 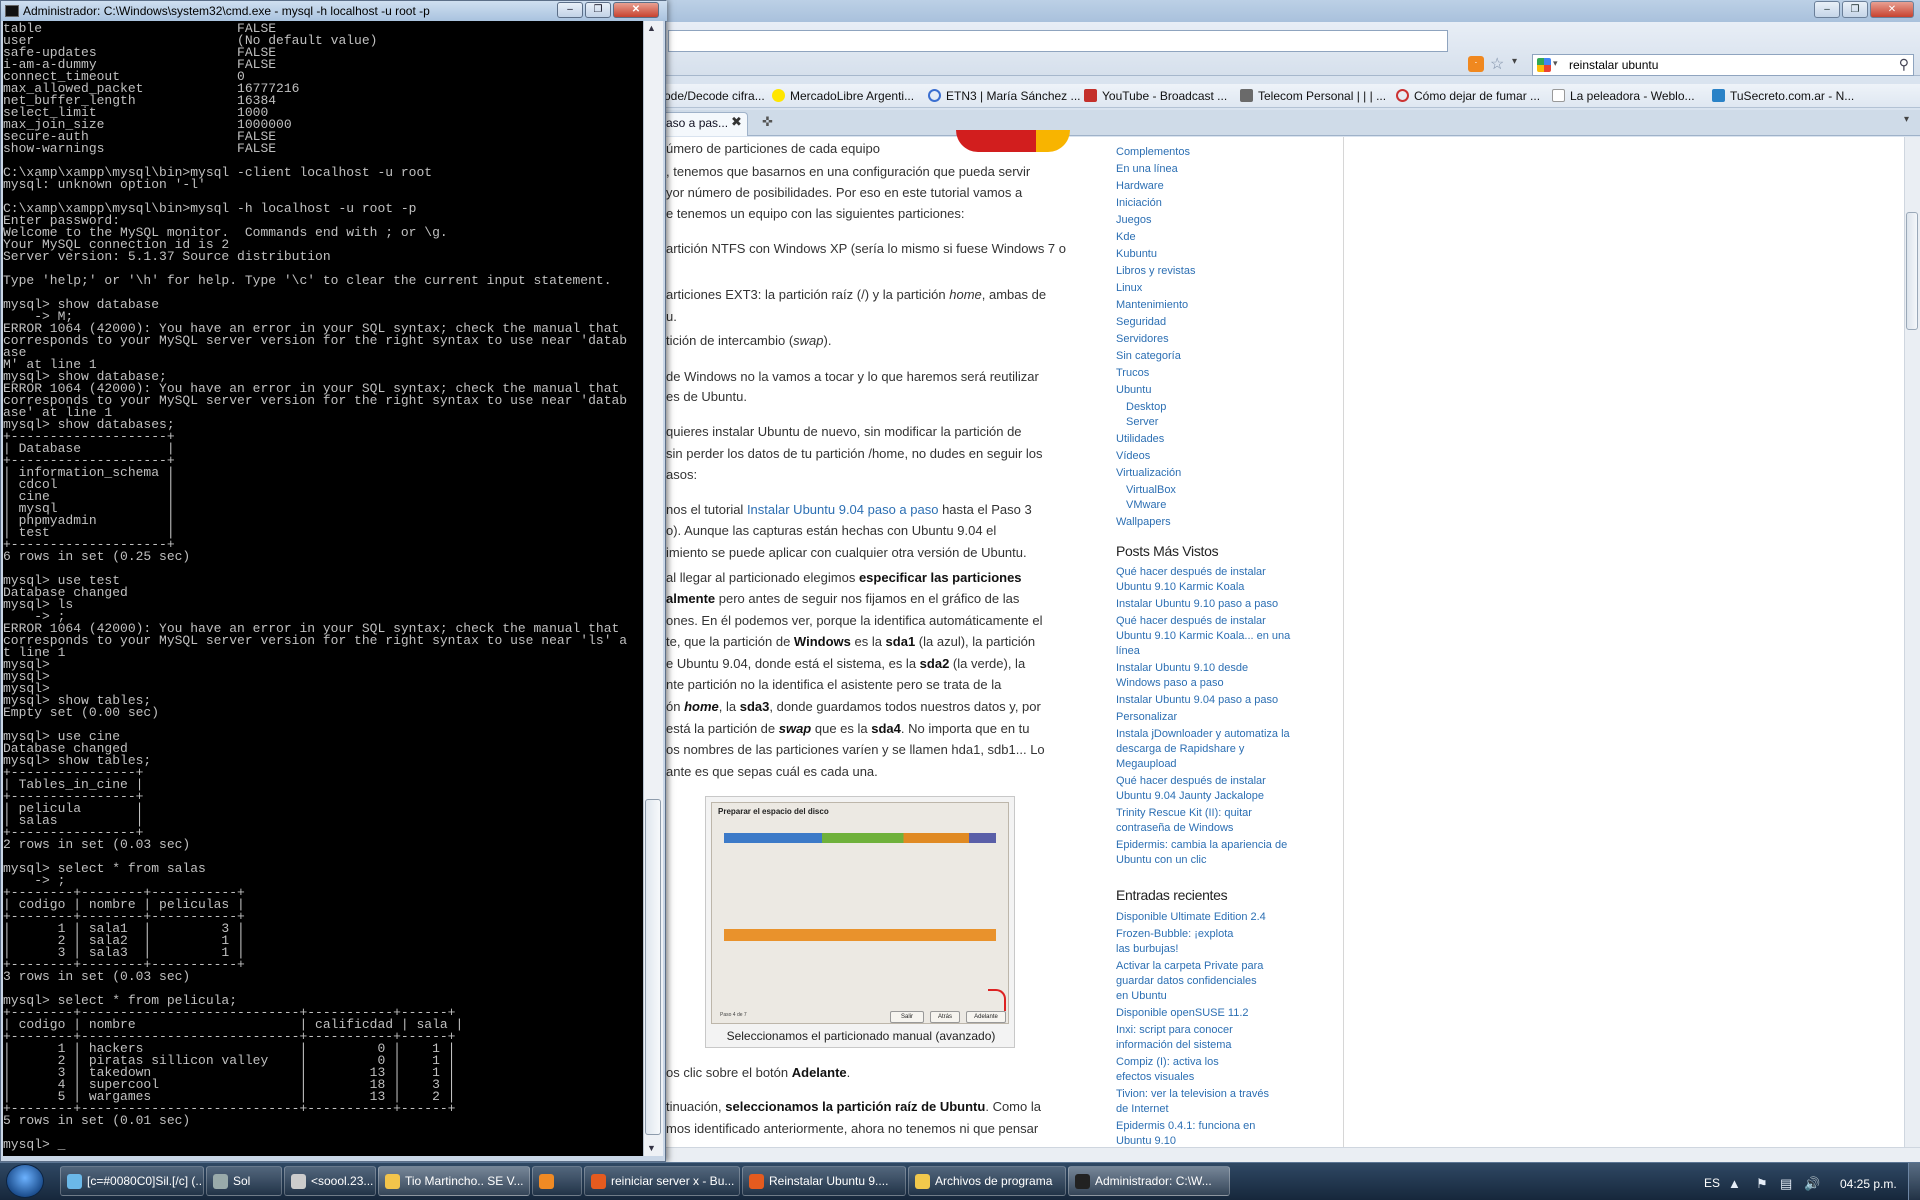 I want to click on sidebar-category-link: Mantenimiento, so click(x=1152, y=305).